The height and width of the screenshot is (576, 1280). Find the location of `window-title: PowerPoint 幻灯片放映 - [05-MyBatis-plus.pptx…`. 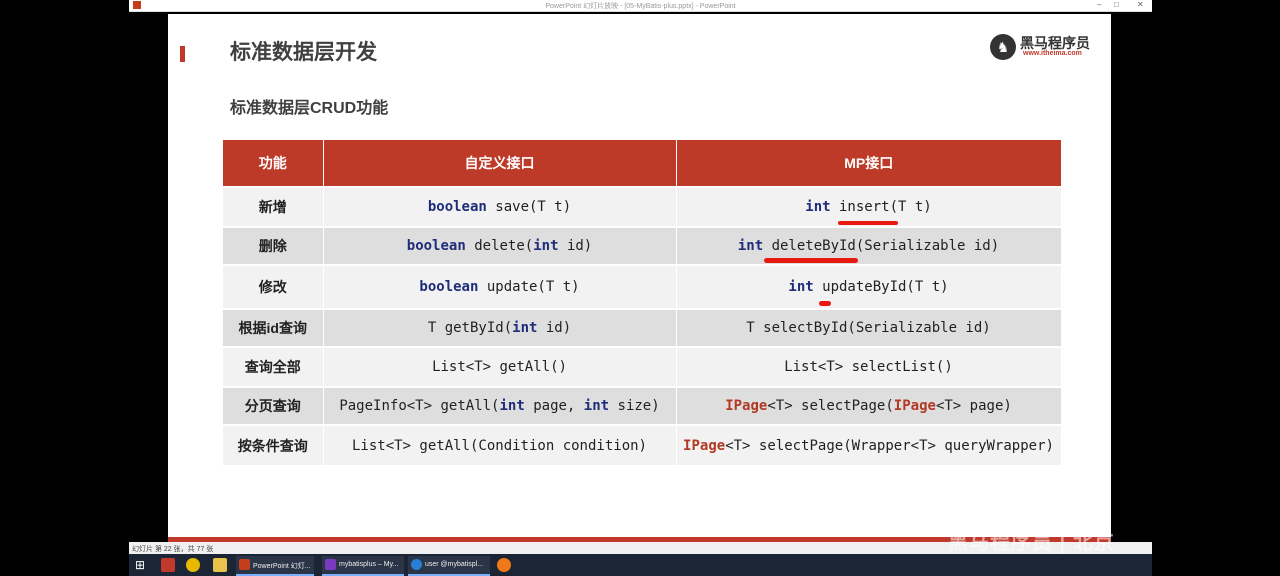

window-title: PowerPoint 幻灯片放映 - [05-MyBatis-plus.pptx… is located at coordinates (640, 6).